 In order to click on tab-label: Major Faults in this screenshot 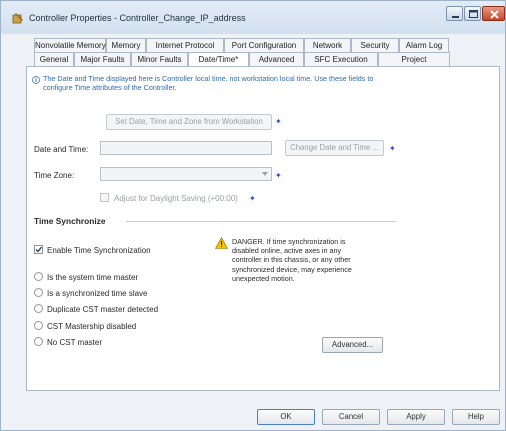, I will do `click(102, 59)`.